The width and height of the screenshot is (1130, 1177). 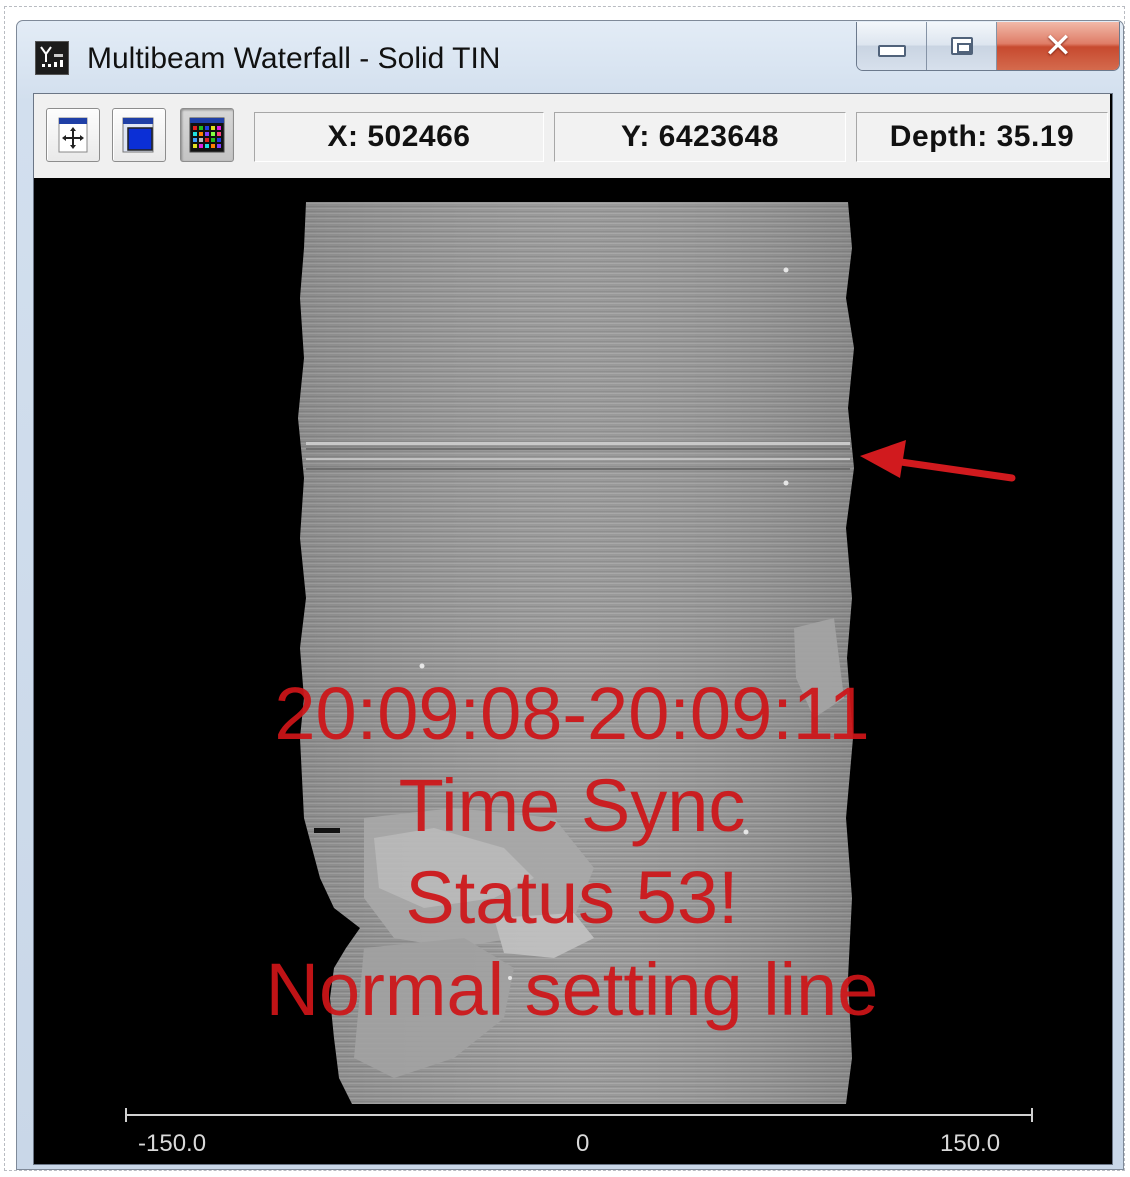 What do you see at coordinates (570, 57) in the screenshot?
I see `title-bar: Multibeam Waterfall - Solid TIN ✕` at bounding box center [570, 57].